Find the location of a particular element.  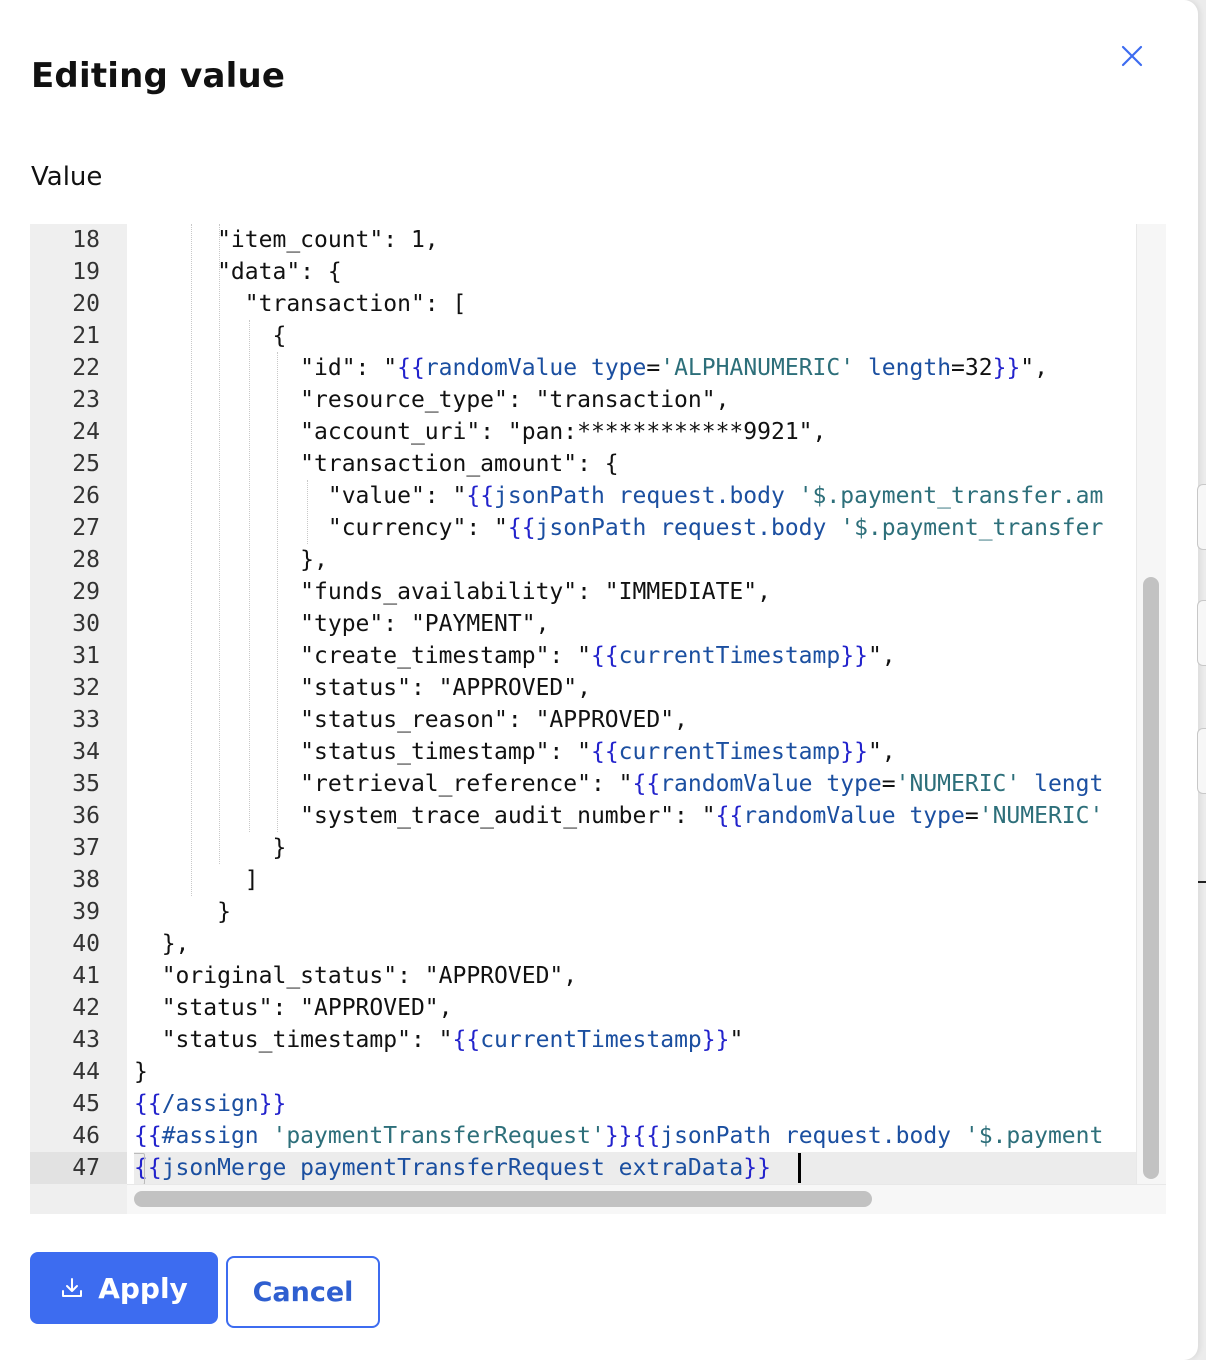

code-line: "transaction": [ is located at coordinates (300, 304).